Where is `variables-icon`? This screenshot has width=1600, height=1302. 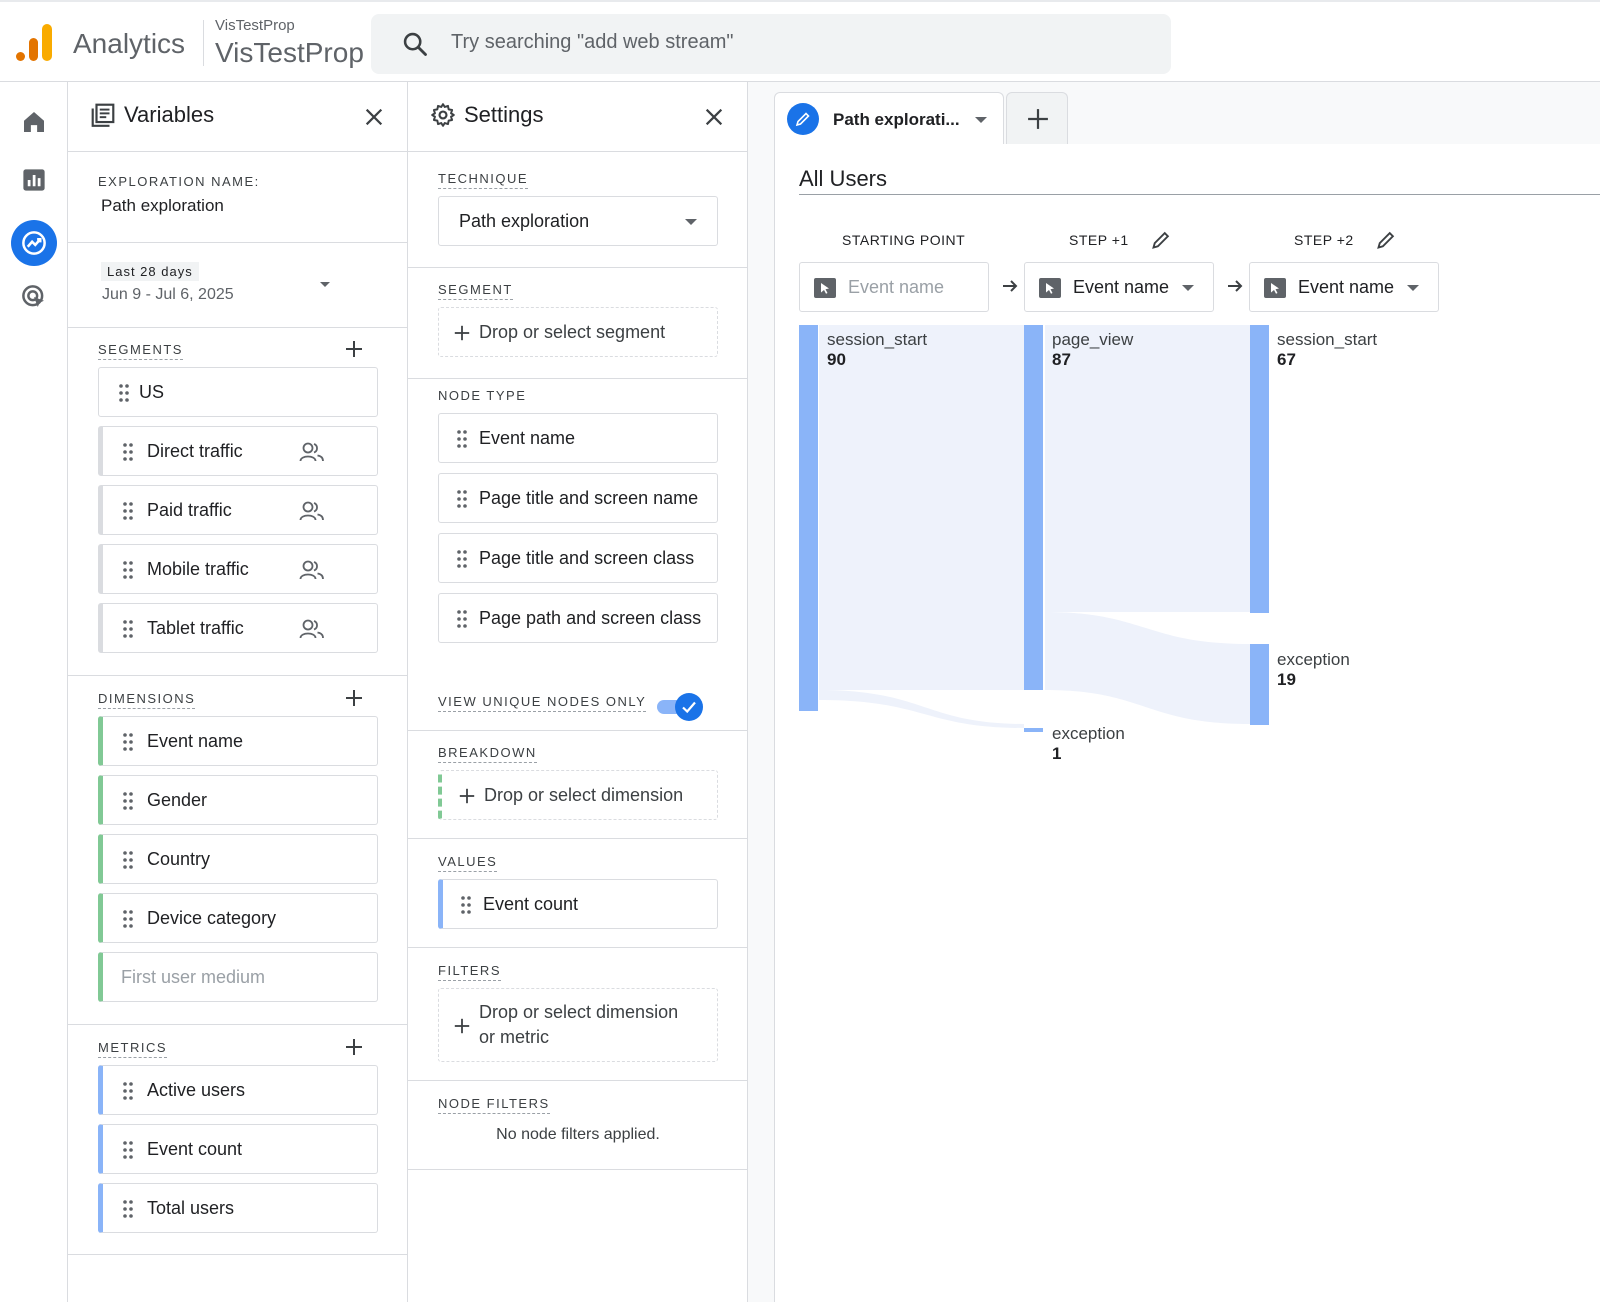 variables-icon is located at coordinates (103, 115).